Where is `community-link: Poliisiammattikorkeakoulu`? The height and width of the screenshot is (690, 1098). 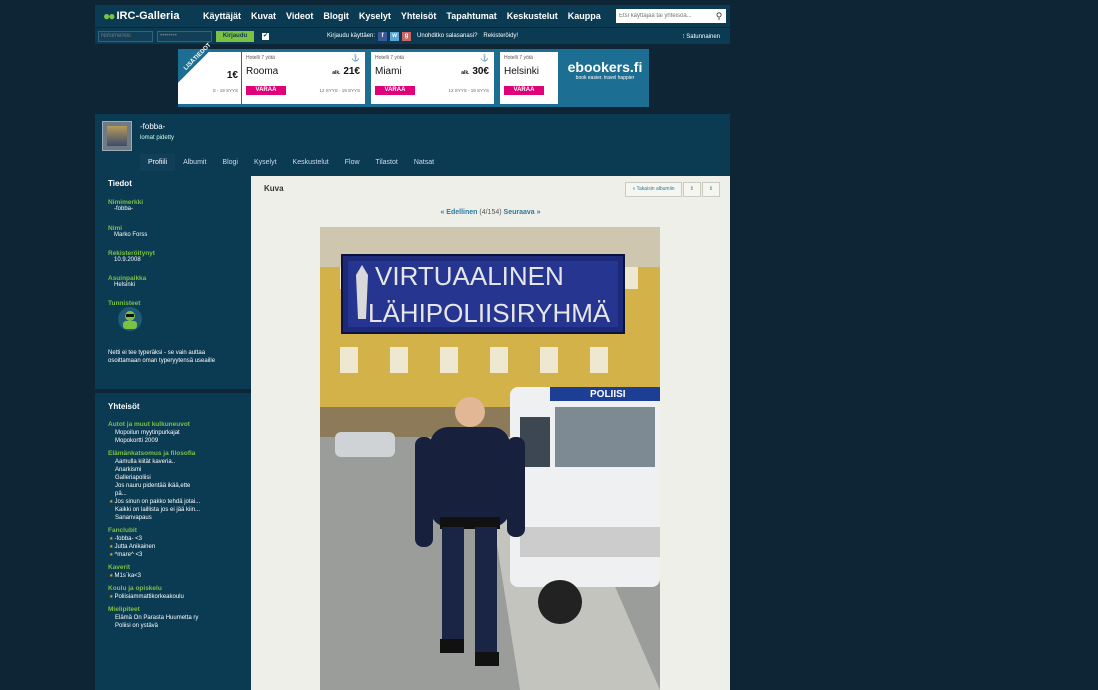
community-link: Poliisiammattikorkeakoulu is located at coordinates (173, 597).